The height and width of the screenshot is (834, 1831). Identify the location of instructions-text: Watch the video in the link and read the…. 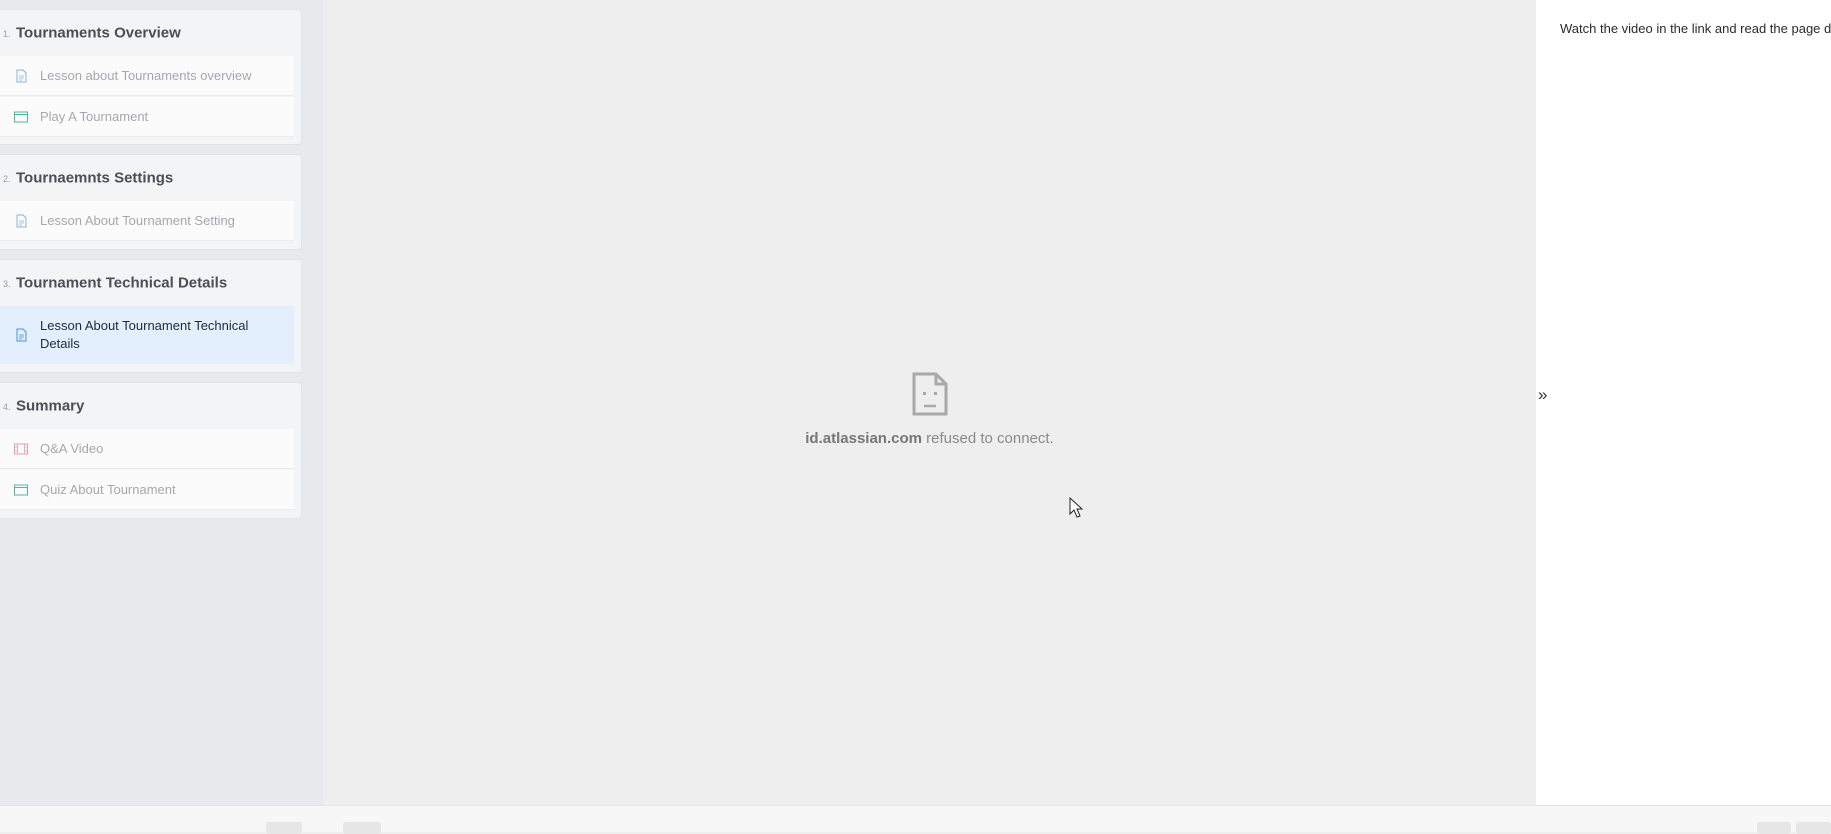
(1695, 28).